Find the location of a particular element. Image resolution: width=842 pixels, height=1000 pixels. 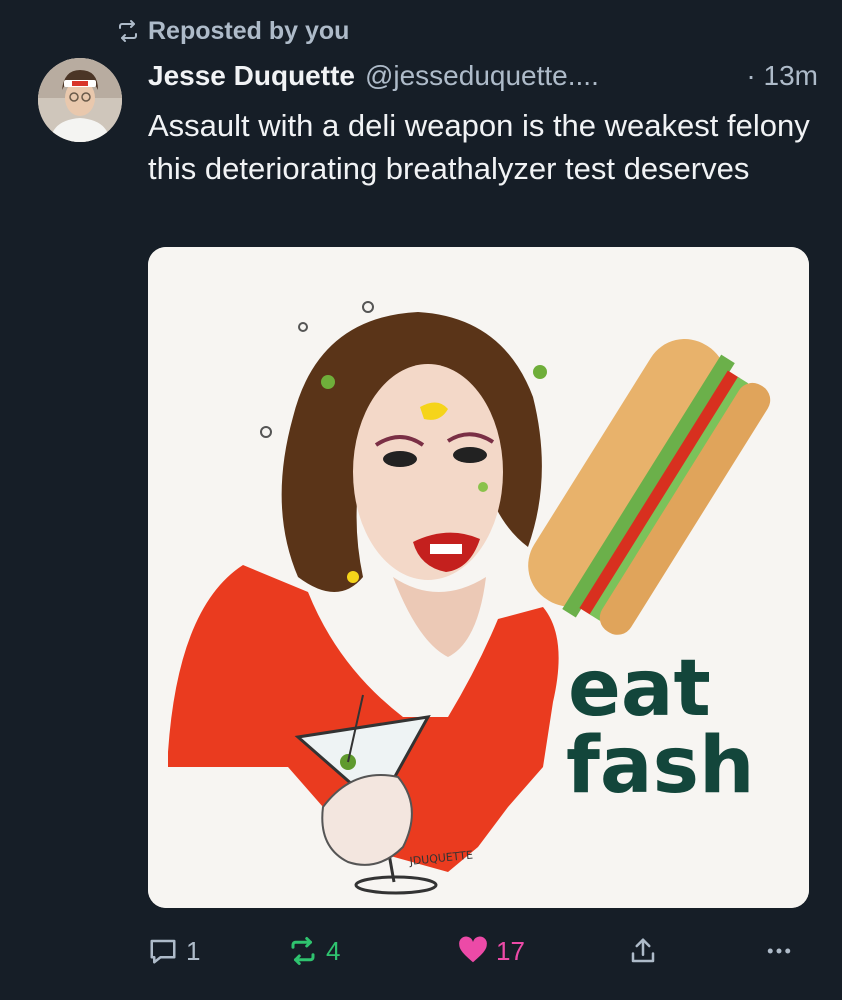

headline-fash: fash is located at coordinates (660, 766).